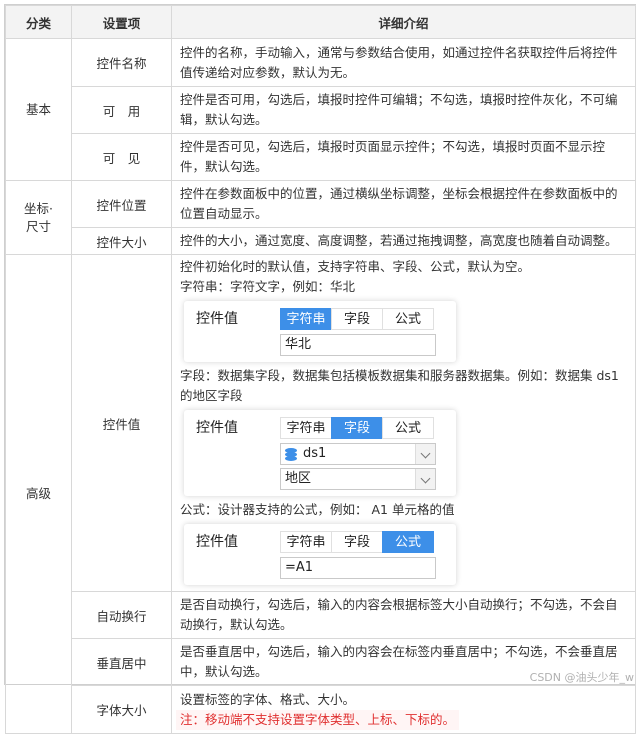 This screenshot has height=734, width=640. I want to click on formula-value-input: =A1, so click(358, 568).